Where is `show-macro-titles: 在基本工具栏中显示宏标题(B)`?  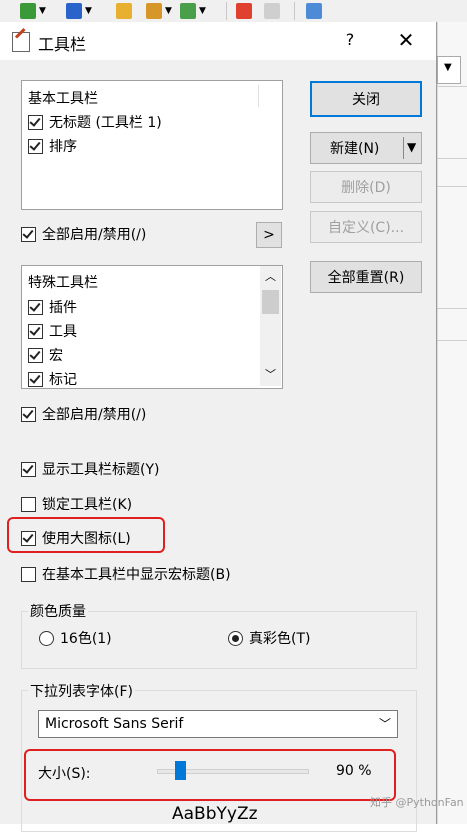
show-macro-titles: 在基本工具栏中显示宏标题(B) is located at coordinates (126, 574).